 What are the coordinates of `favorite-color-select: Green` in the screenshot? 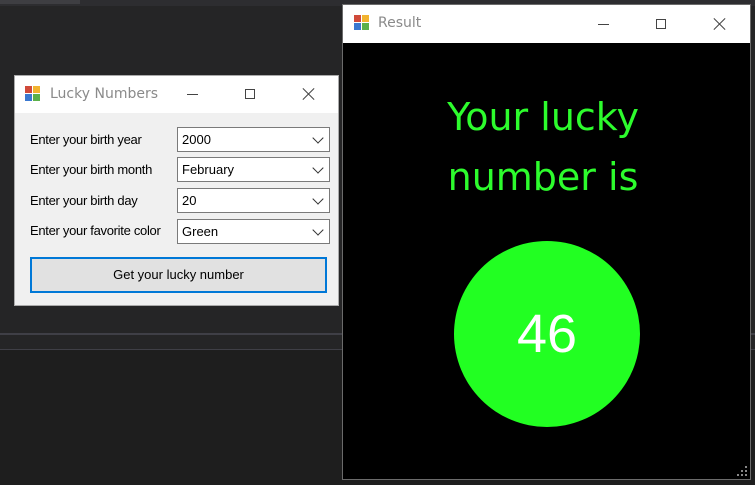 It's located at (253, 231).